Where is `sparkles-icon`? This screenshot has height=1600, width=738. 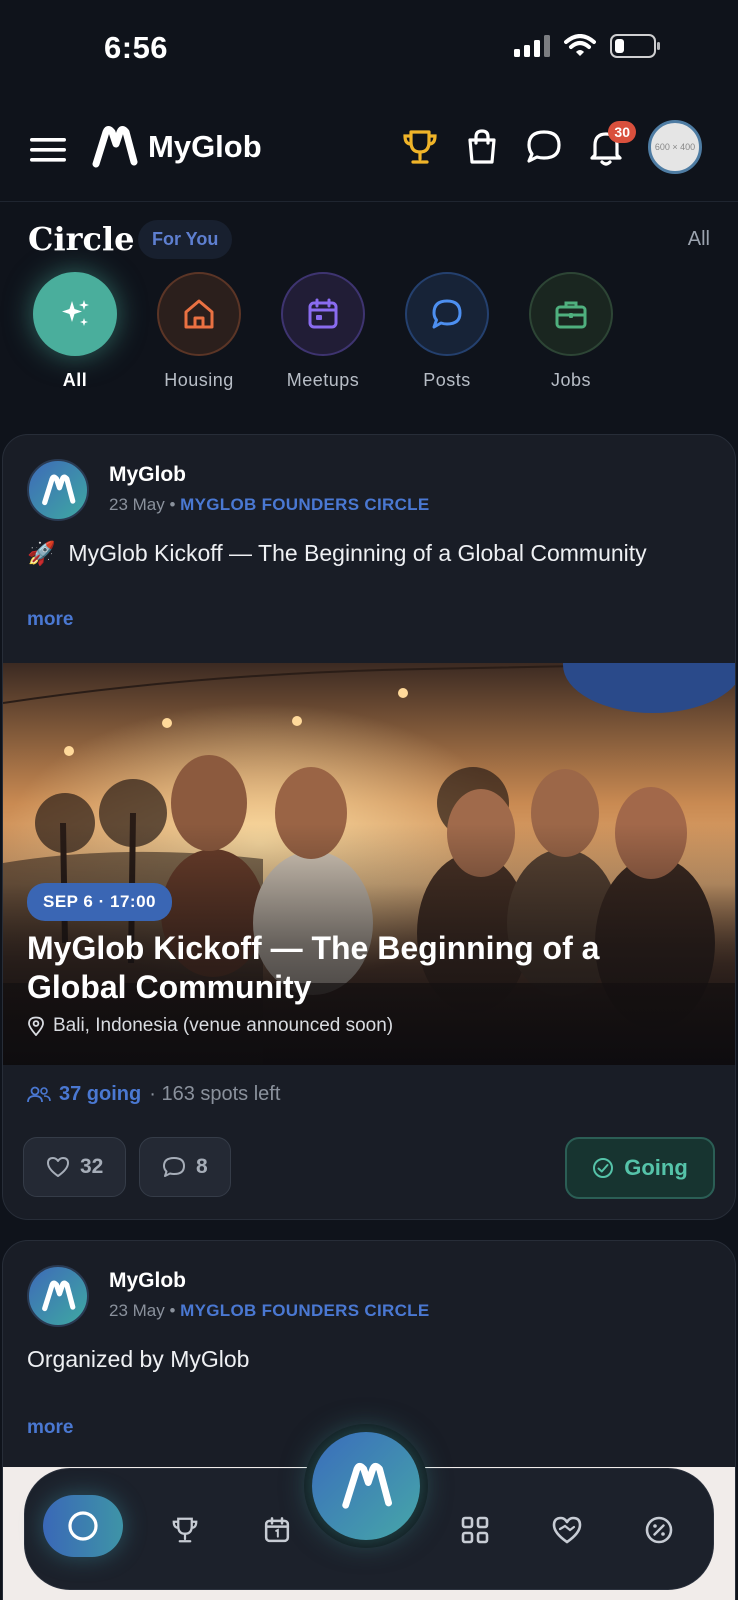 sparkles-icon is located at coordinates (75, 313).